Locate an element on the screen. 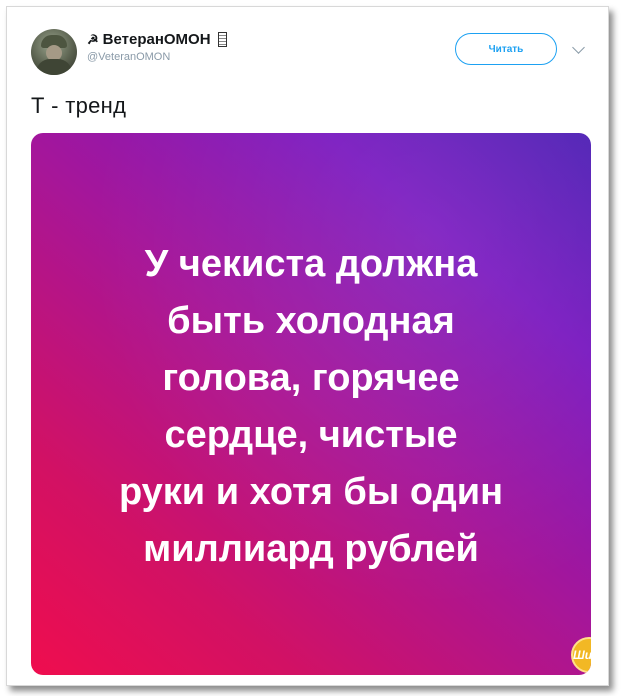 This screenshot has width=621, height=696. author-handle: @VeteranOMON is located at coordinates (157, 57).